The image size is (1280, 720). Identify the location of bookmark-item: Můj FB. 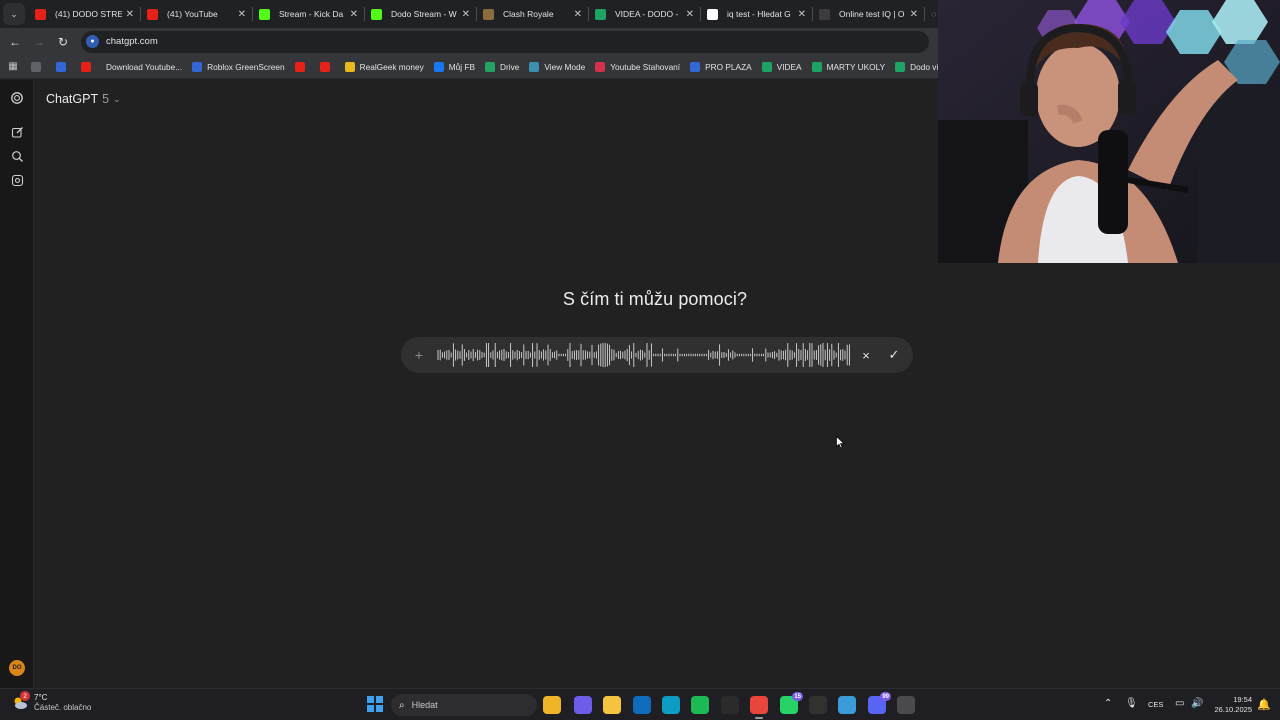
(454, 67).